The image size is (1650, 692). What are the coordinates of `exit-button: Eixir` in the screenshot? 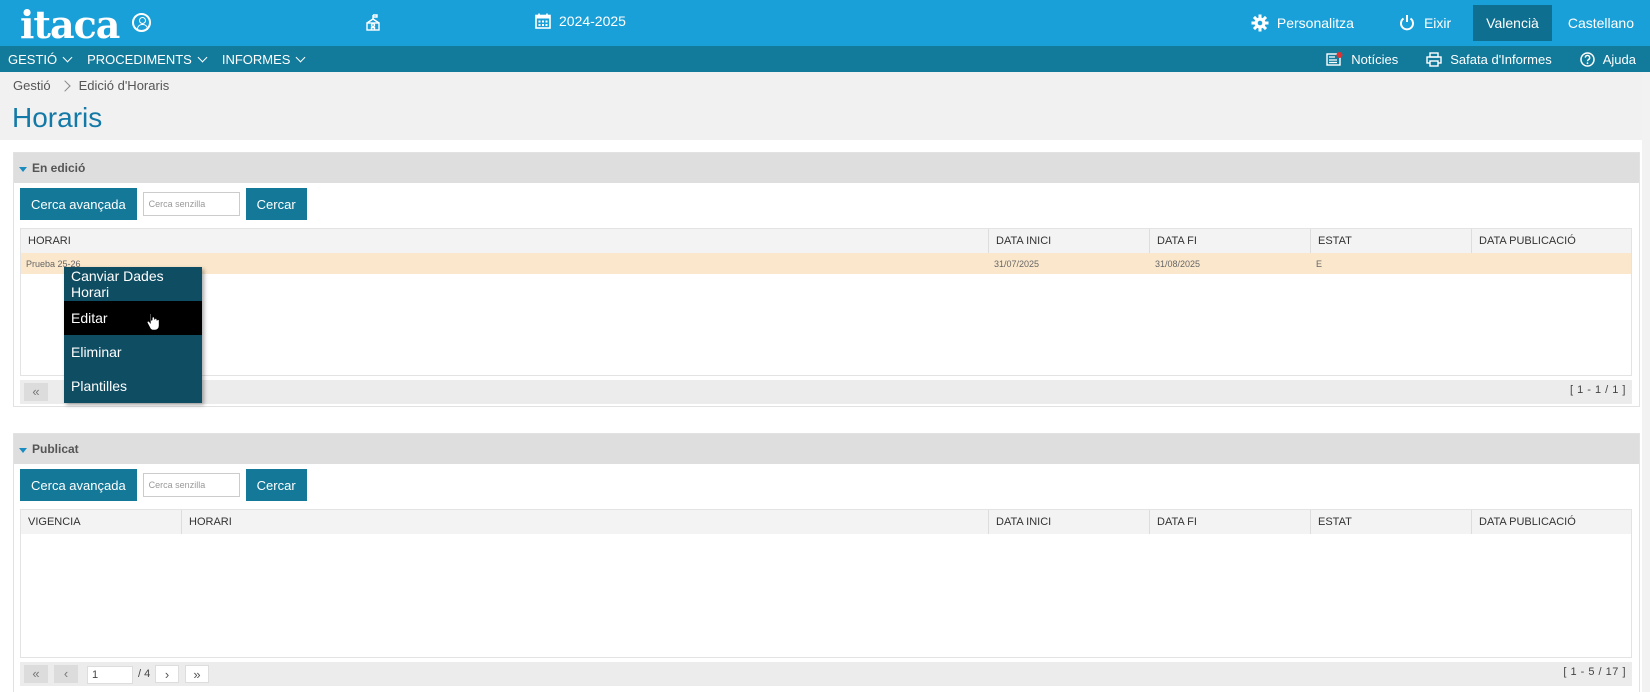 It's located at (1424, 23).